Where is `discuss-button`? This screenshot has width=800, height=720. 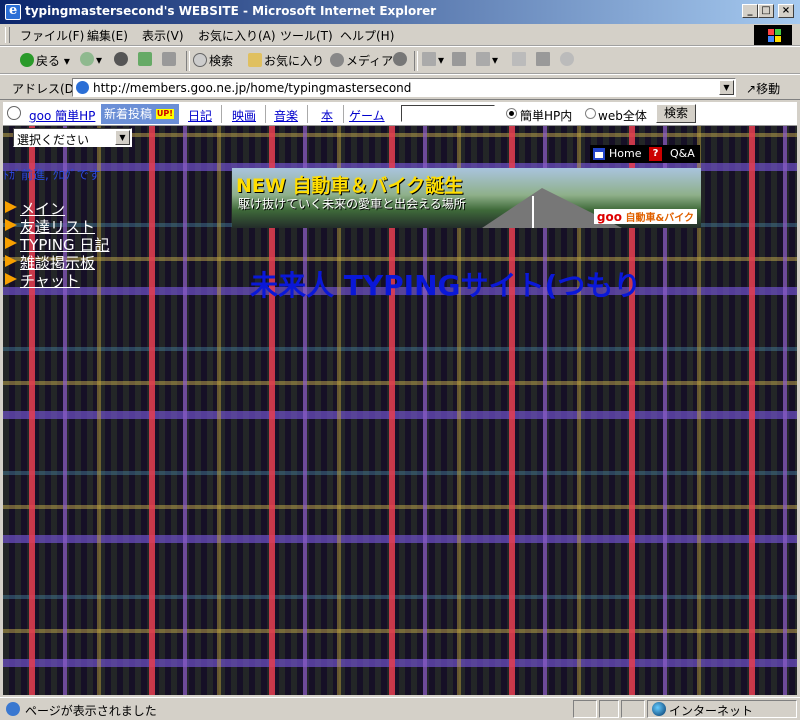 discuss-button is located at coordinates (520, 59).